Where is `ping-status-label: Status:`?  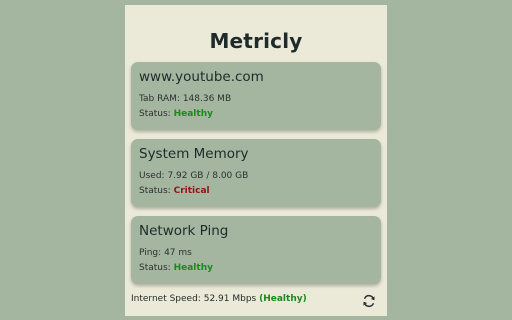
ping-status-label: Status: is located at coordinates (155, 268).